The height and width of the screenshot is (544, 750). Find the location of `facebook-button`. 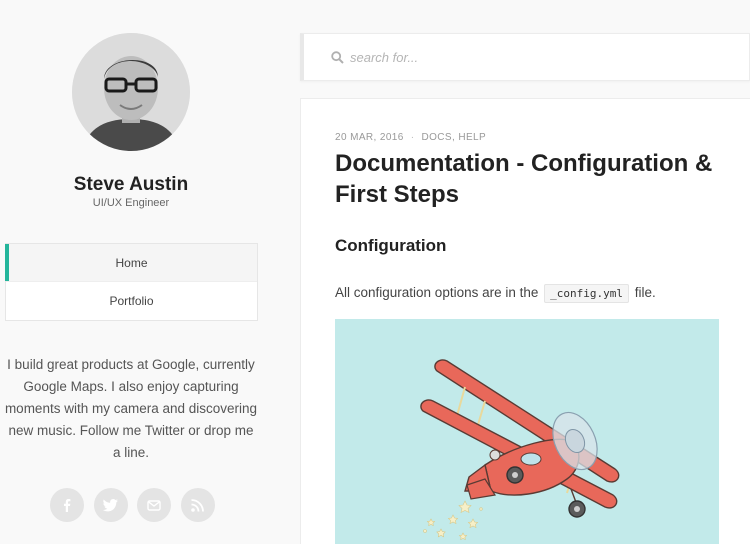

facebook-button is located at coordinates (67, 505).